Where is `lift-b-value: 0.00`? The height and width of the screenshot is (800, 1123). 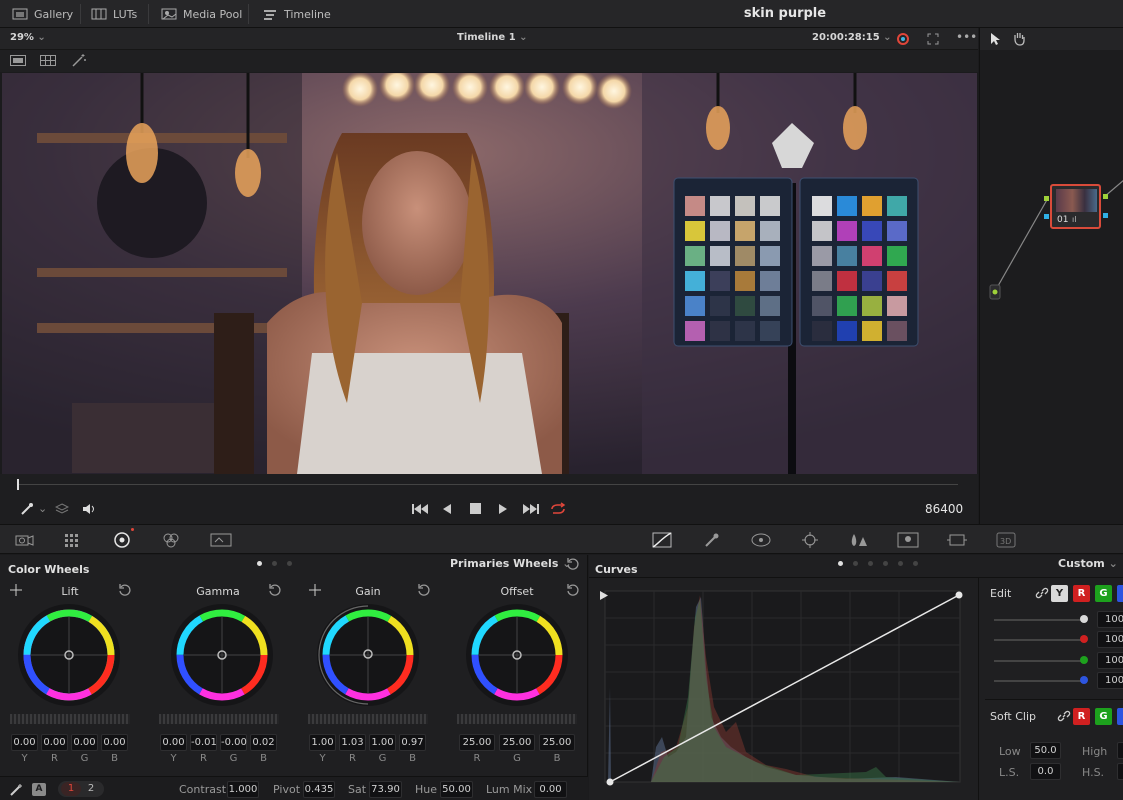 lift-b-value: 0.00 is located at coordinates (114, 742).